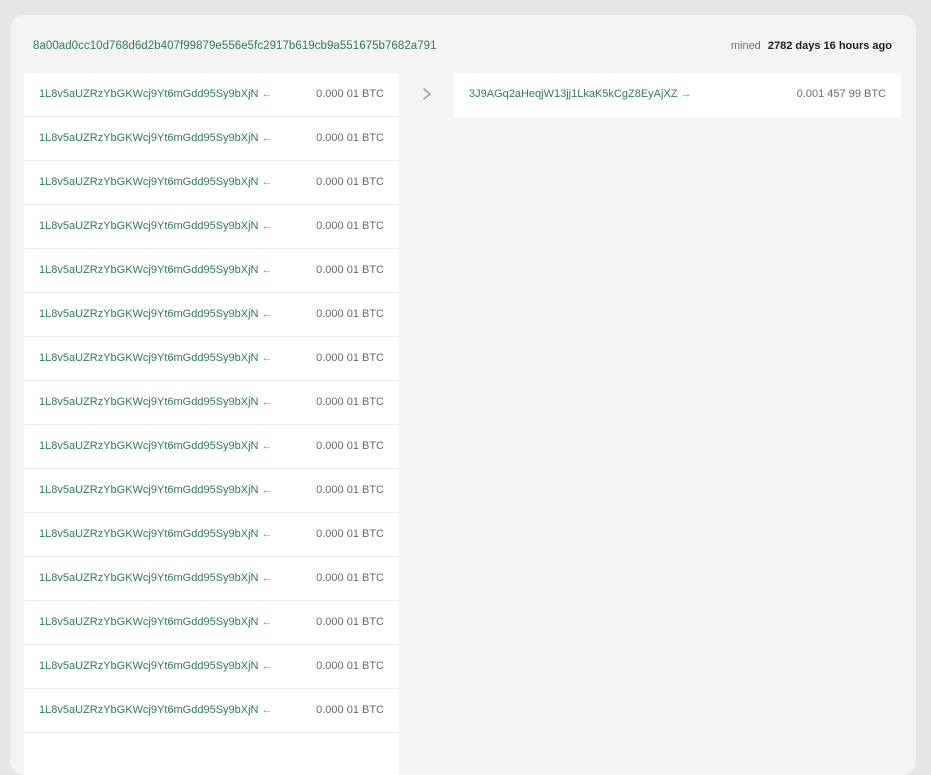  I want to click on mined-label: mined, so click(745, 46).